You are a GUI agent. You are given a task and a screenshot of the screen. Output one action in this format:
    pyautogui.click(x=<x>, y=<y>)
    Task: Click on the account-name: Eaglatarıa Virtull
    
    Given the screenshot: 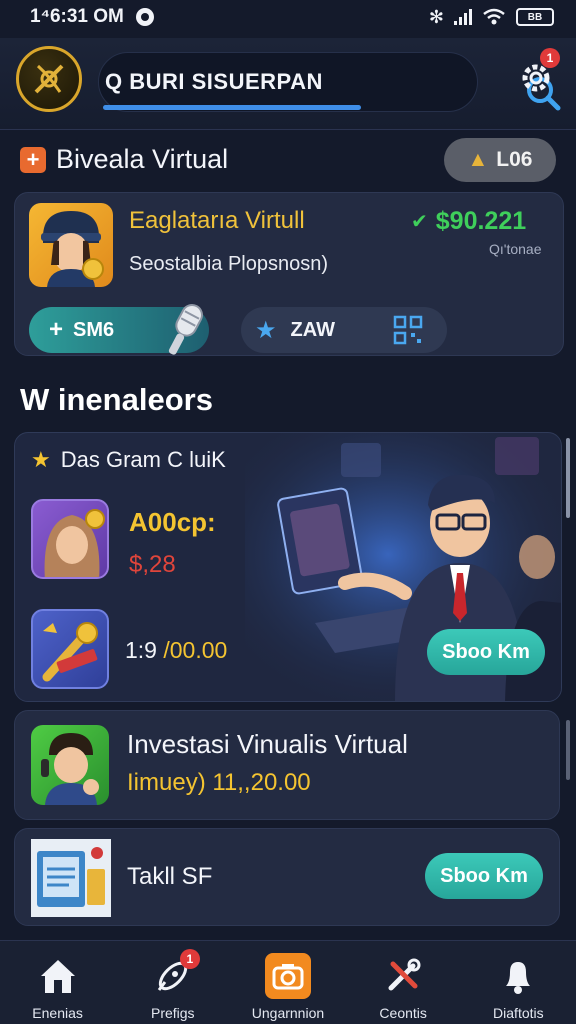 What is the action you would take?
    pyautogui.click(x=217, y=220)
    